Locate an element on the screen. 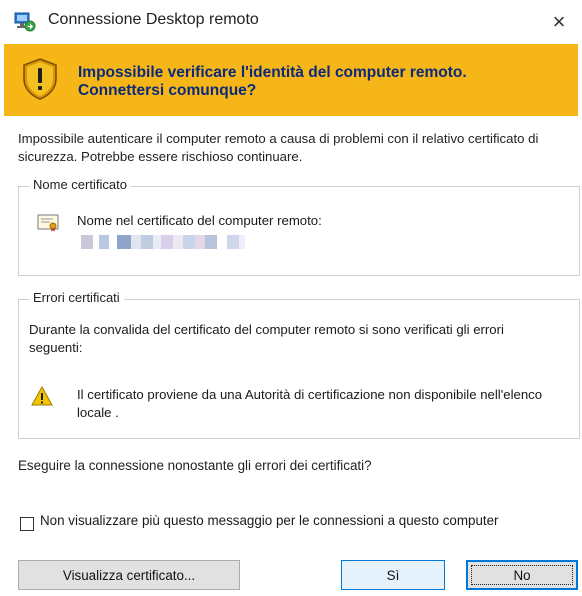 This screenshot has width=582, height=596. banner-line-2: Connettersi comunque? is located at coordinates (167, 90).